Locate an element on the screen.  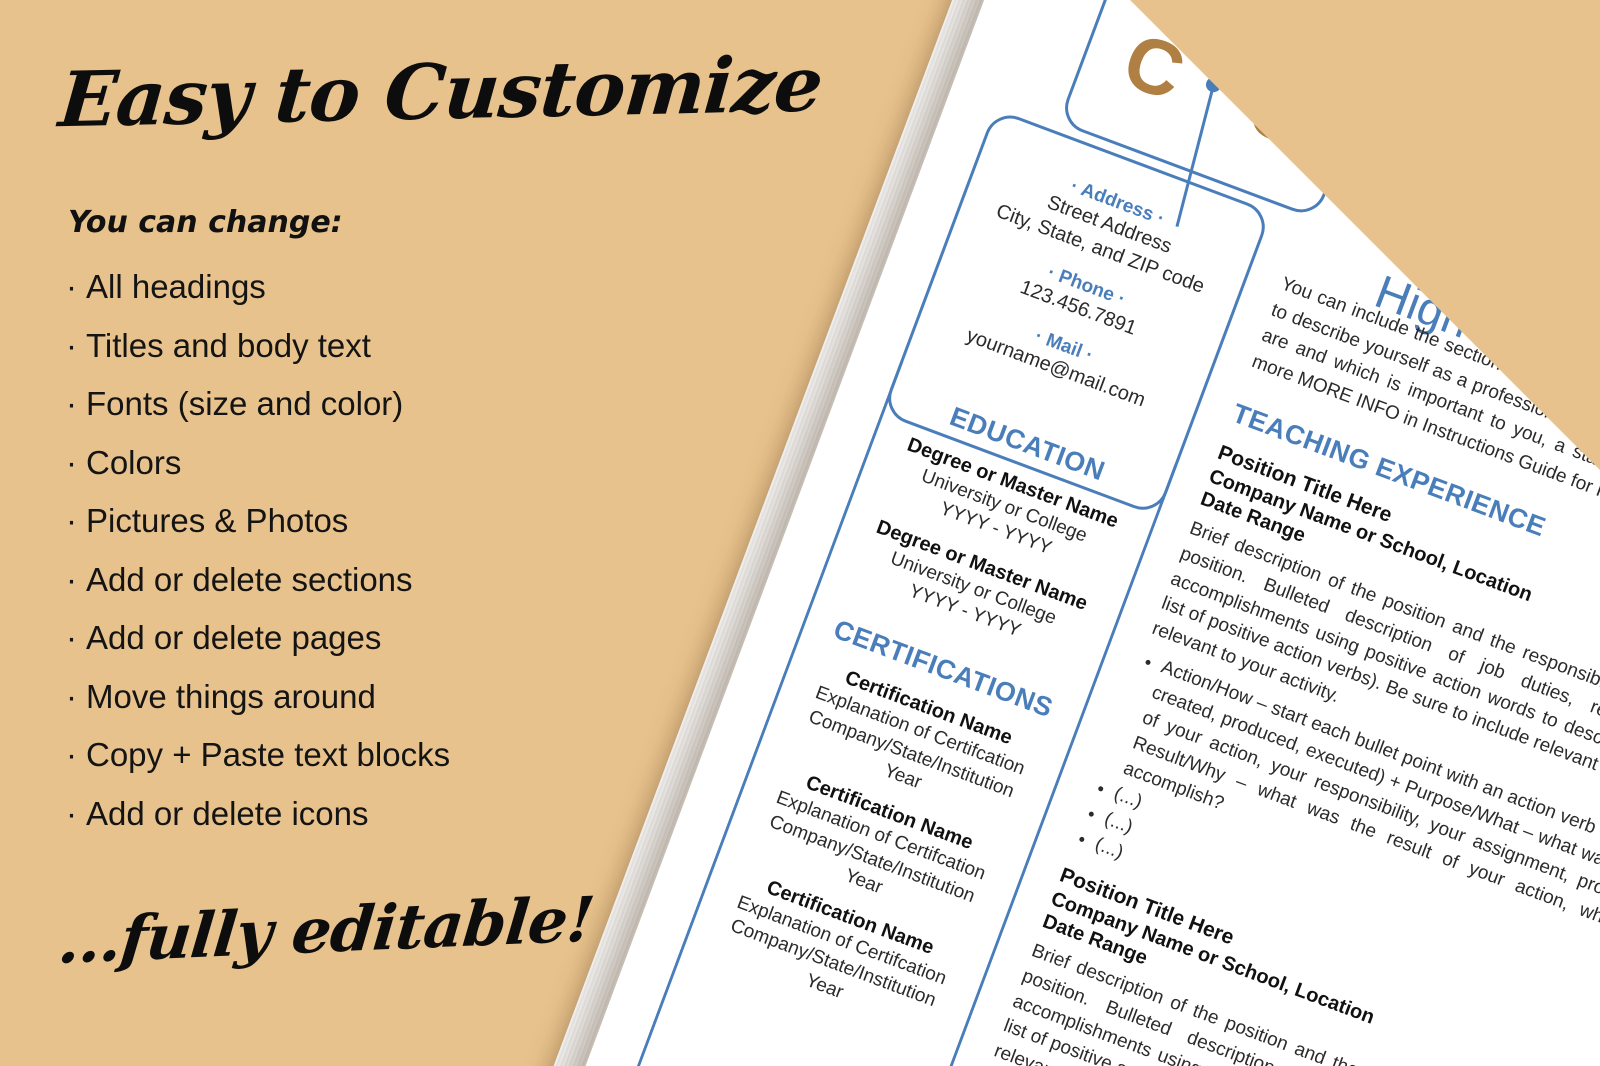
background-wedge is located at coordinates (1365, 235).